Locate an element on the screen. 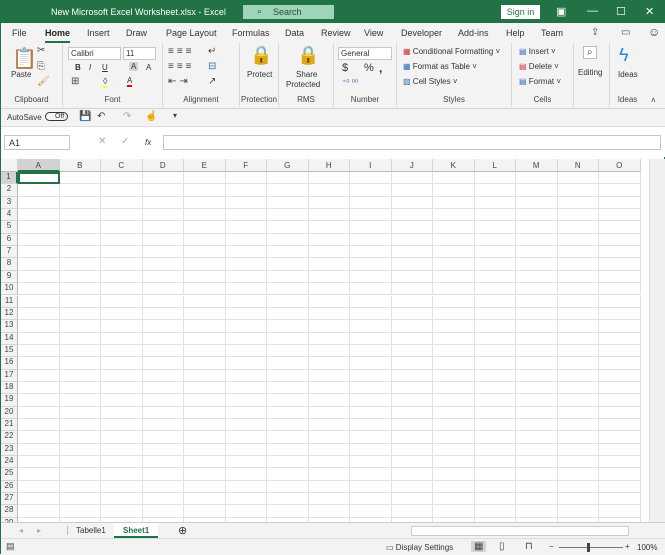 The image size is (665, 555). row-header: 20 is located at coordinates (9, 412).